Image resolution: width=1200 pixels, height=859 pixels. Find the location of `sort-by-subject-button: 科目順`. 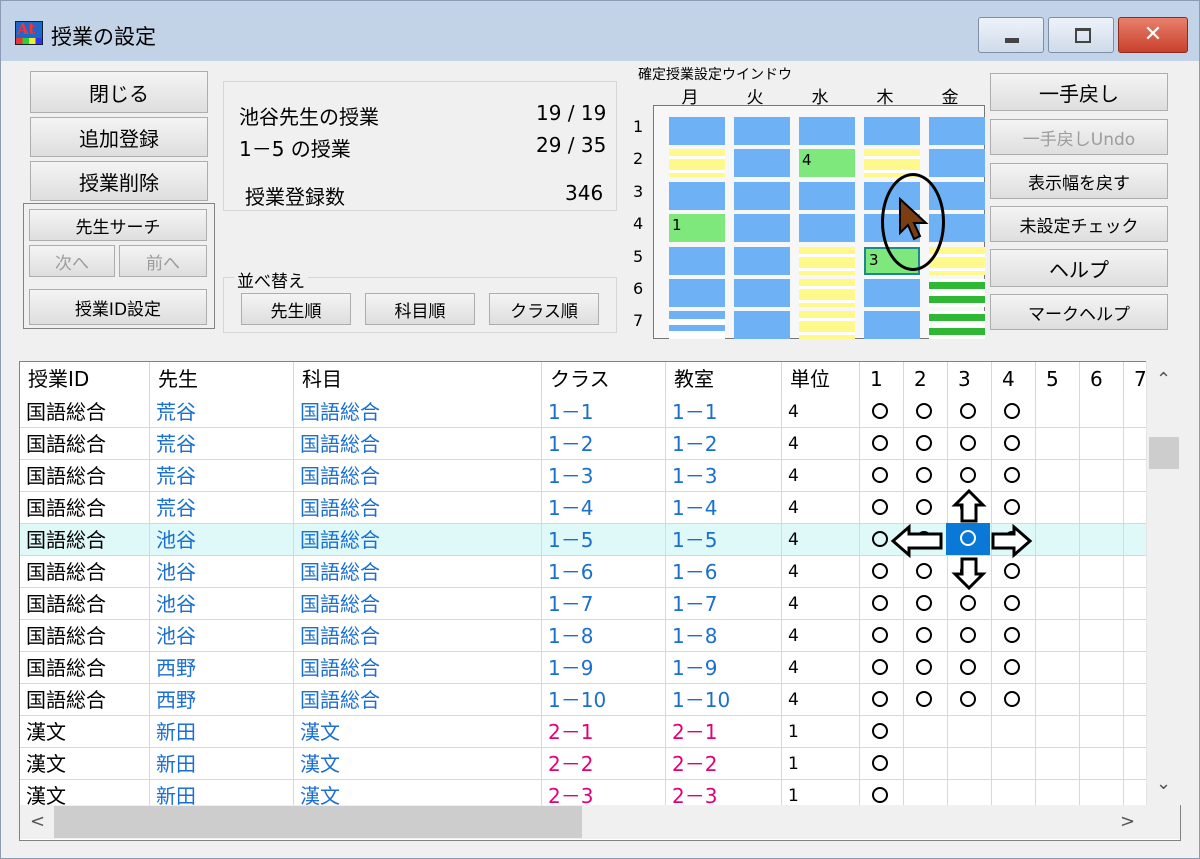

sort-by-subject-button: 科目順 is located at coordinates (420, 309).